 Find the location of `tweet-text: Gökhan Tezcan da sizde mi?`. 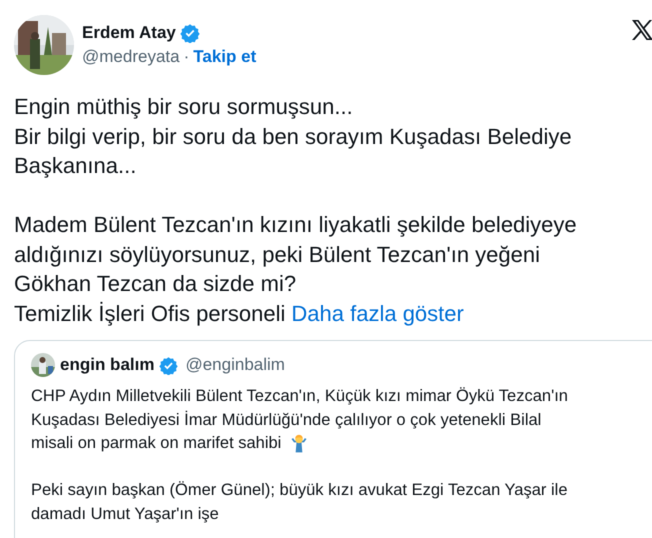

tweet-text: Gökhan Tezcan da sizde mi? is located at coordinates (156, 284).